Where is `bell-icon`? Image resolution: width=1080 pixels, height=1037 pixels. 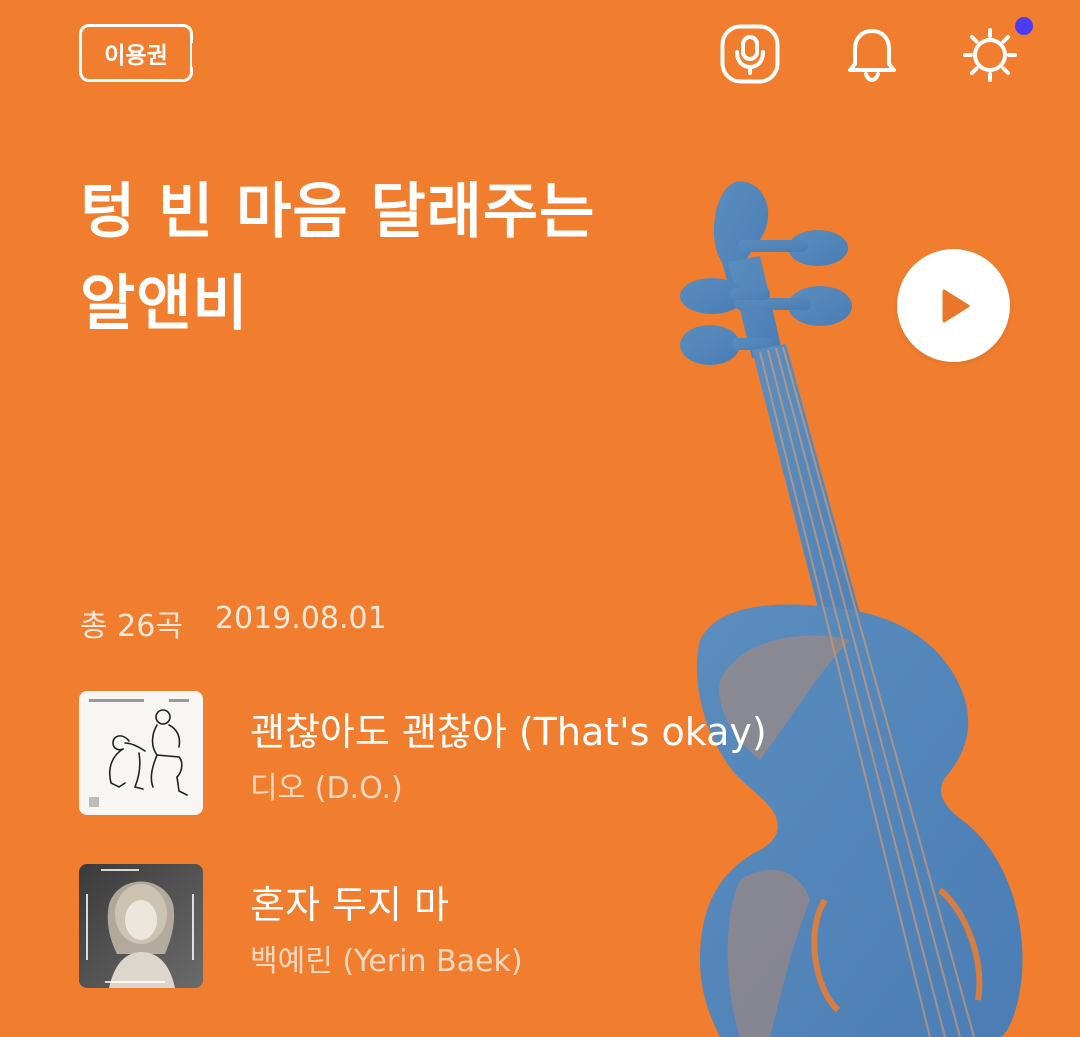 bell-icon is located at coordinates (872, 54).